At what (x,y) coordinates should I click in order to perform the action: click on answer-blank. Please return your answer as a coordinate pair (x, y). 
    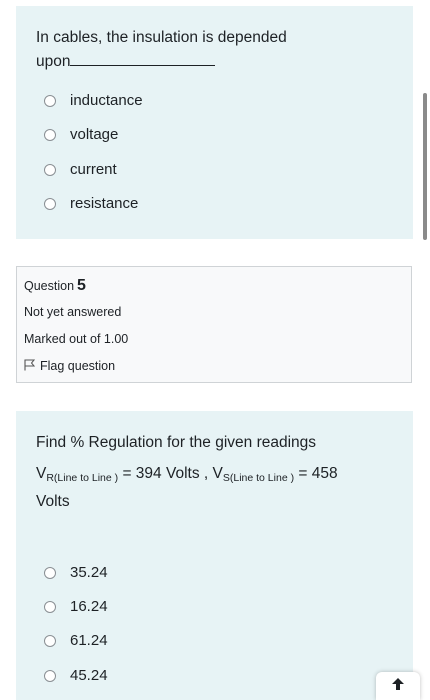
    Looking at the image, I should click on (143, 58).